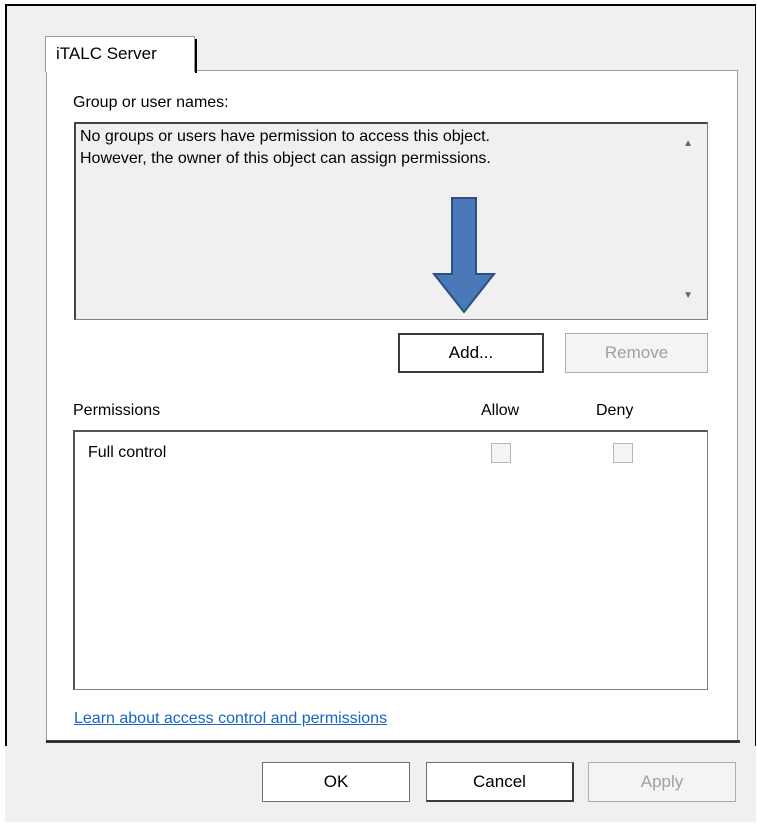 The image size is (757, 825). Describe the element at coordinates (151, 102) in the screenshot. I see `group-names-label: Group or user names:` at that location.